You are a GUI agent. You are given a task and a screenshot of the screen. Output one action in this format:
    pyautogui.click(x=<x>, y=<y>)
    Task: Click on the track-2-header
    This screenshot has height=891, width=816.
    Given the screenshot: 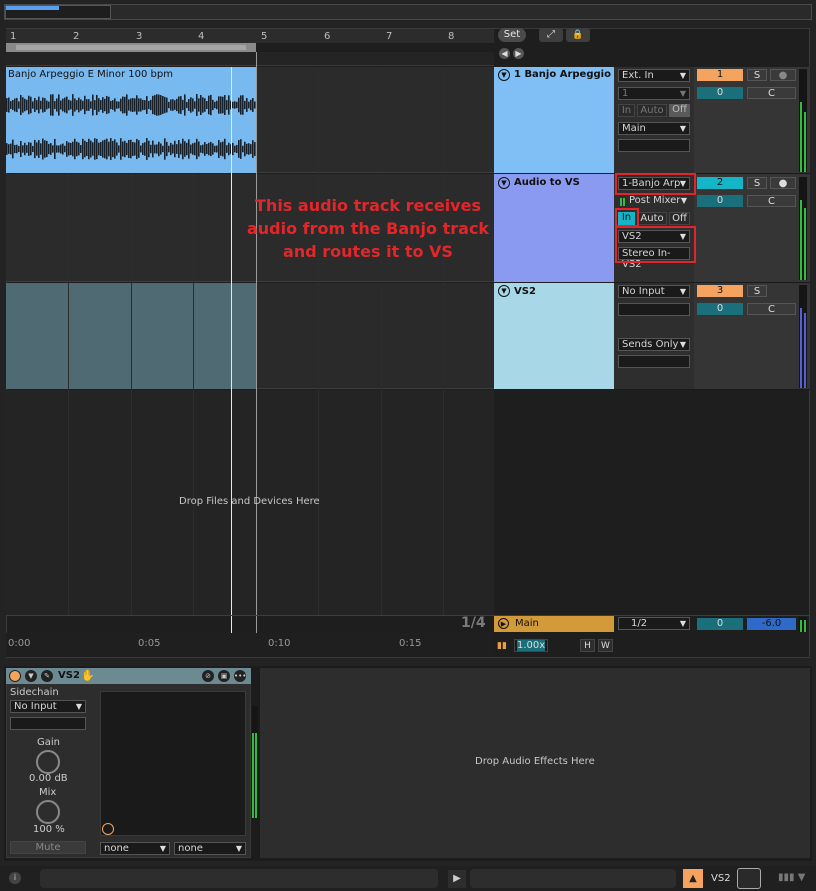 What is the action you would take?
    pyautogui.click(x=554, y=228)
    